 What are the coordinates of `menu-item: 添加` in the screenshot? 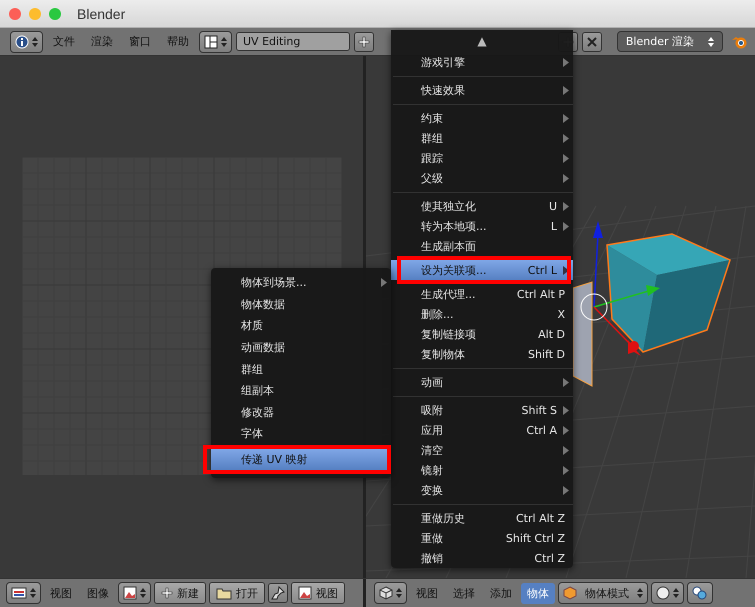 It's located at (501, 593).